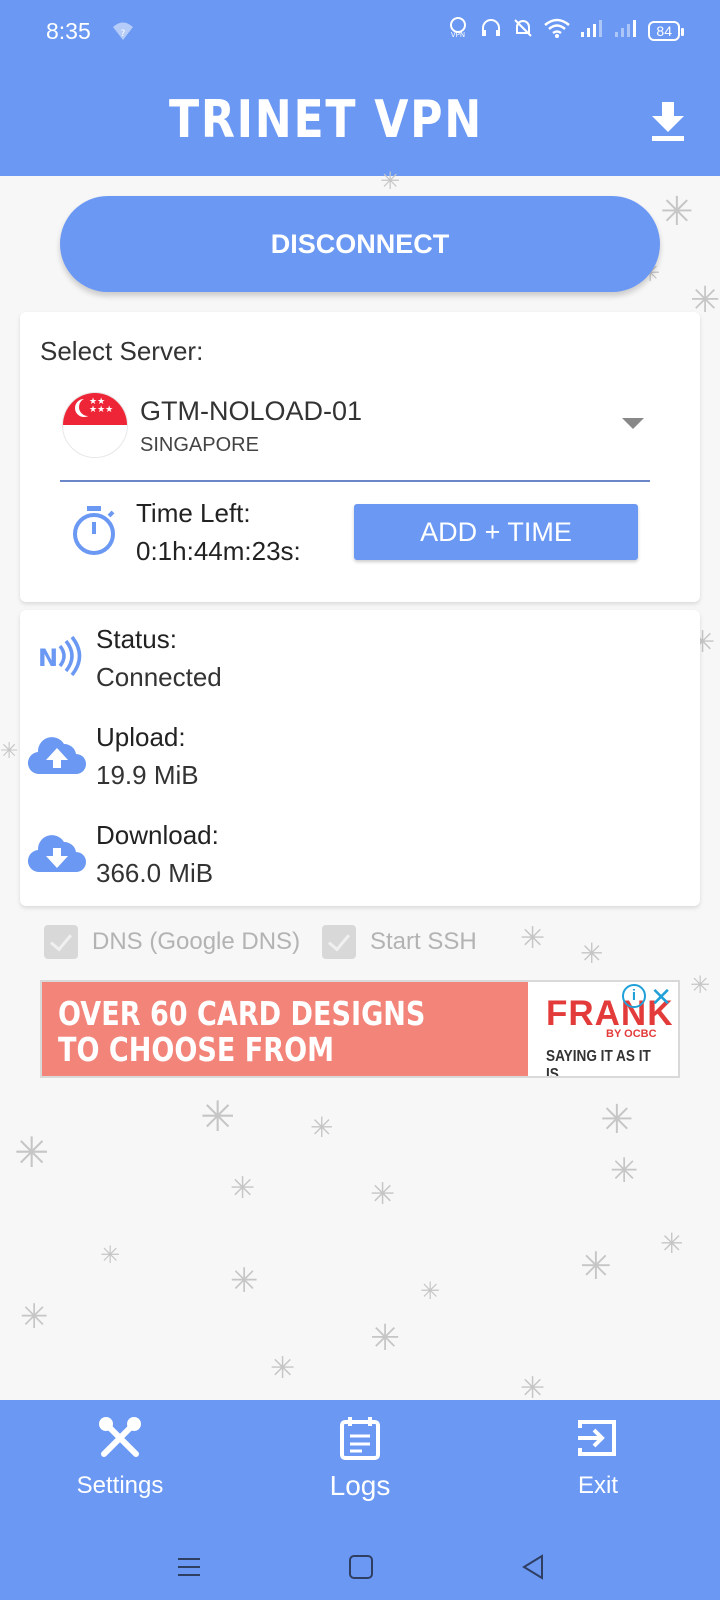 The height and width of the screenshot is (1600, 720). I want to click on wifi-question-icon: ?, so click(123, 33).